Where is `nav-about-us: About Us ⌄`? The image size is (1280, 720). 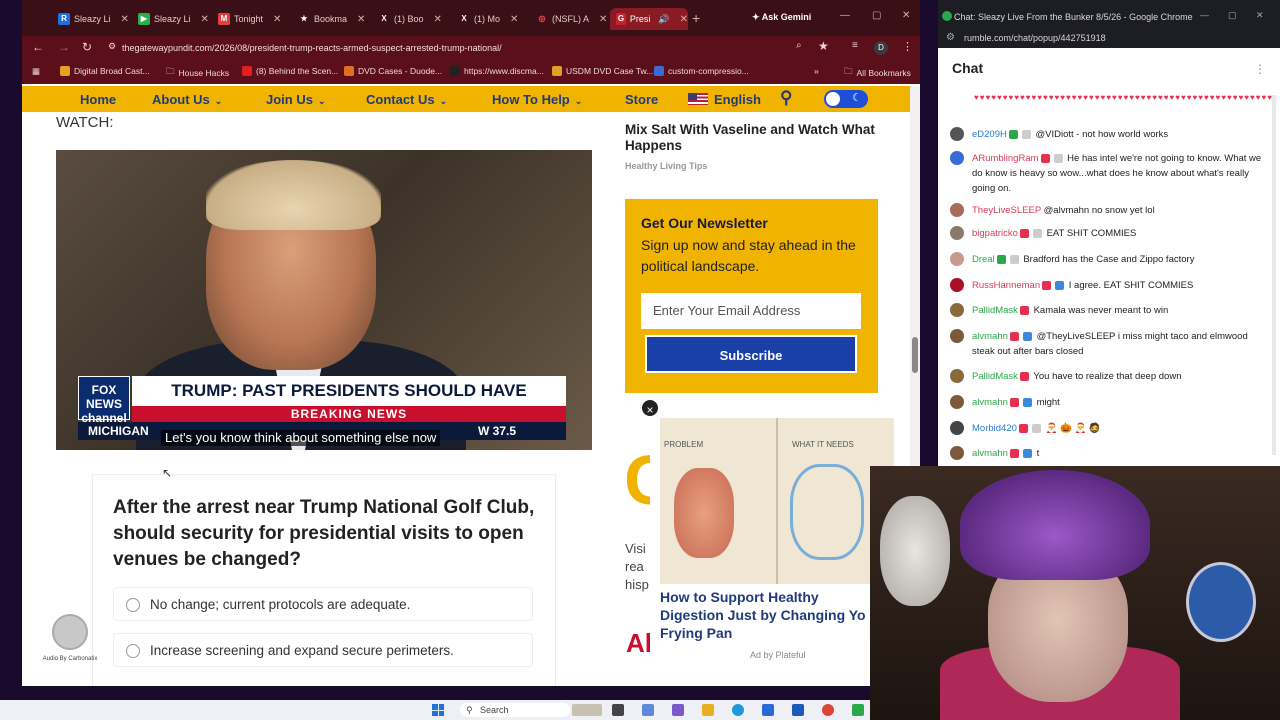 nav-about-us: About Us ⌄ is located at coordinates (187, 99).